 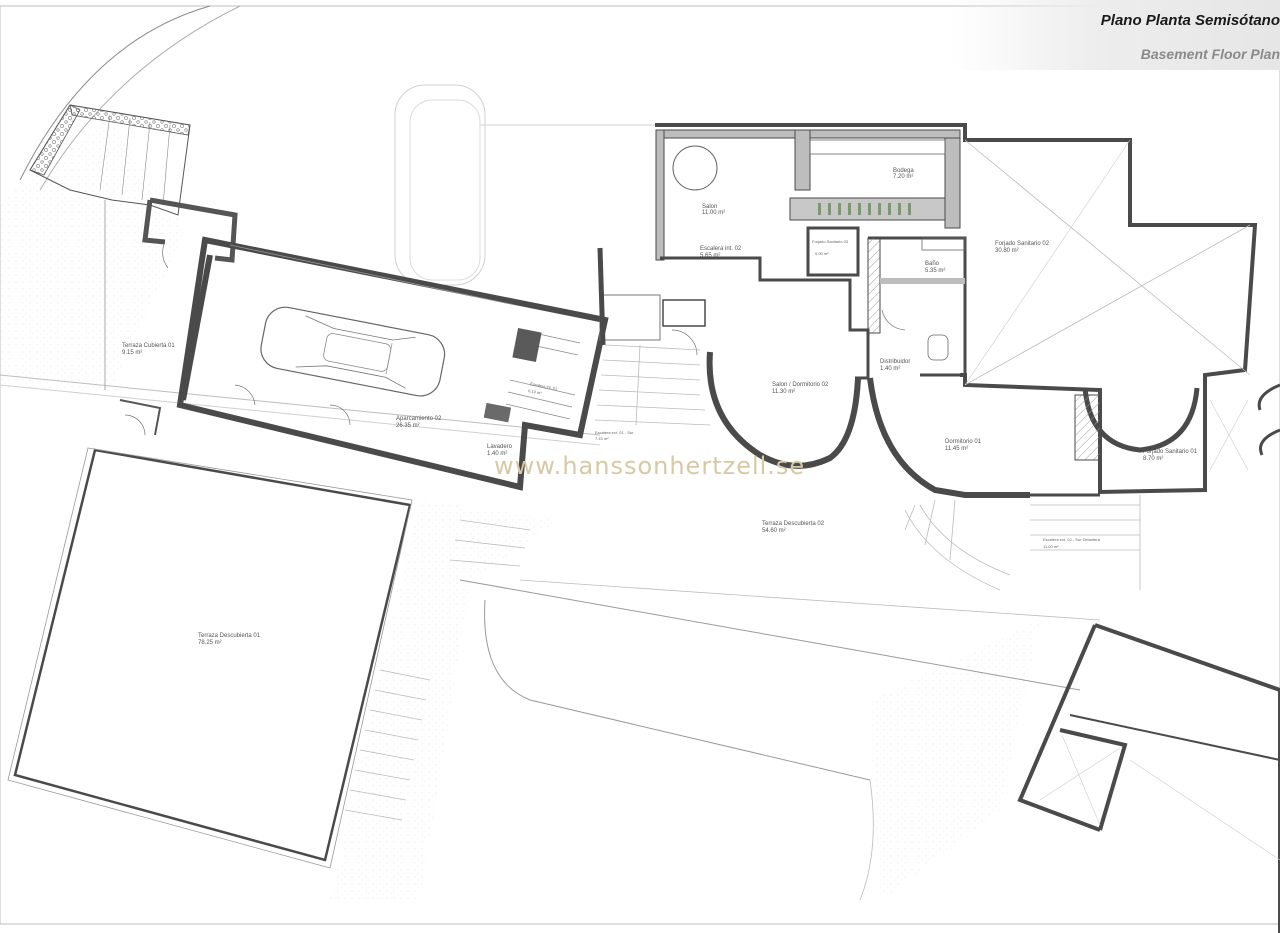 What do you see at coordinates (210, 643) in the screenshot?
I see `area-terraza-descubierta-01: 78.25 m²` at bounding box center [210, 643].